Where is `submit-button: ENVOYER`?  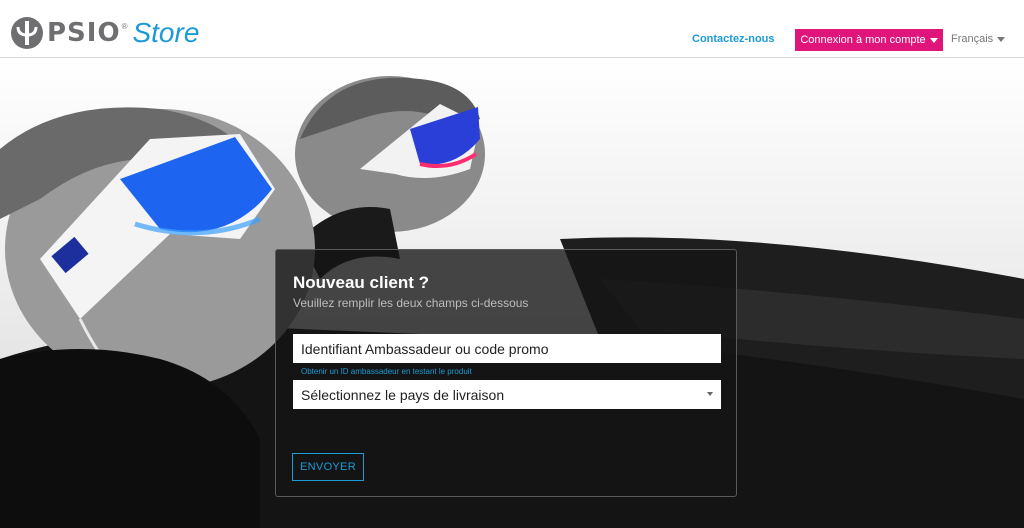 submit-button: ENVOYER is located at coordinates (328, 467).